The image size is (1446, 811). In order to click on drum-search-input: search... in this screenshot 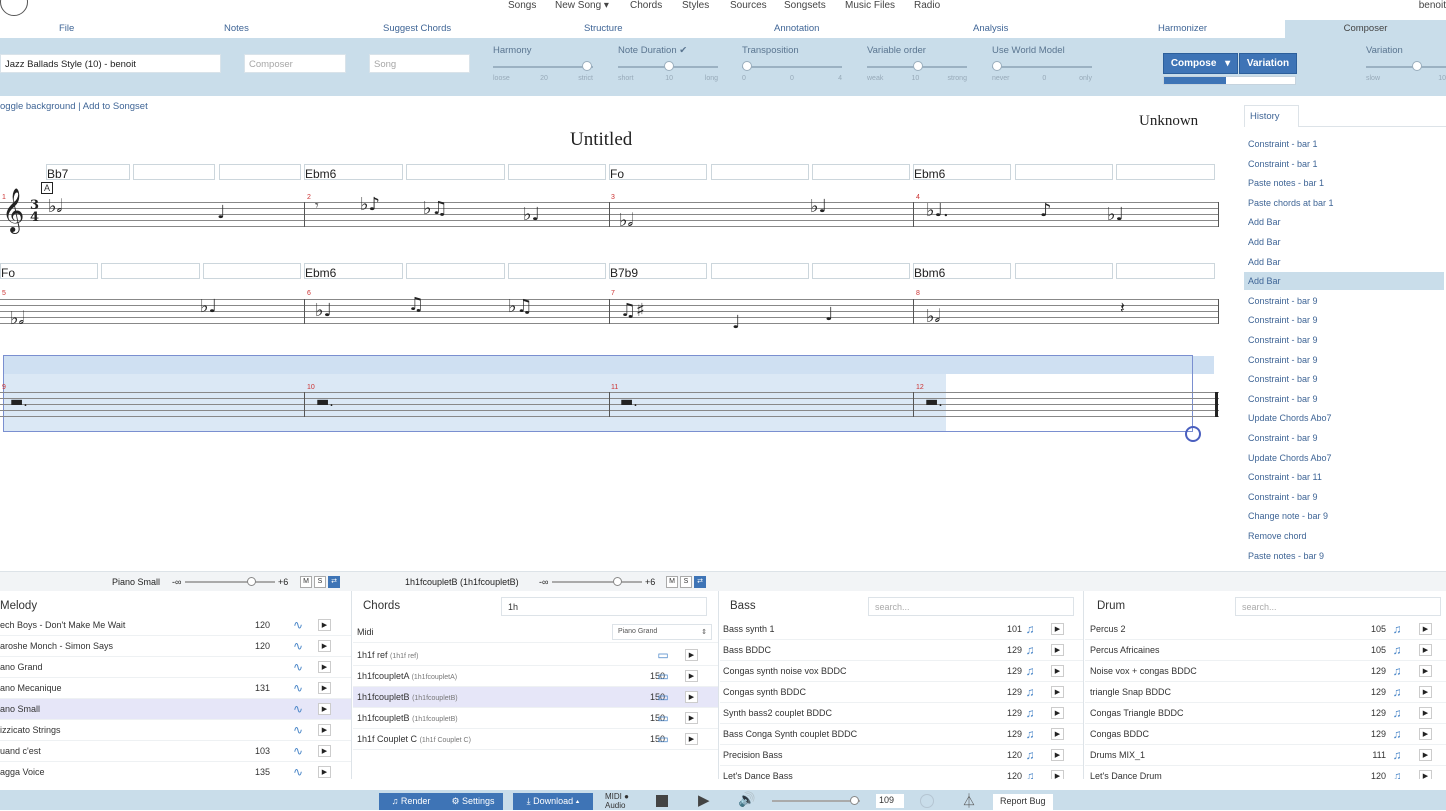, I will do `click(1338, 606)`.